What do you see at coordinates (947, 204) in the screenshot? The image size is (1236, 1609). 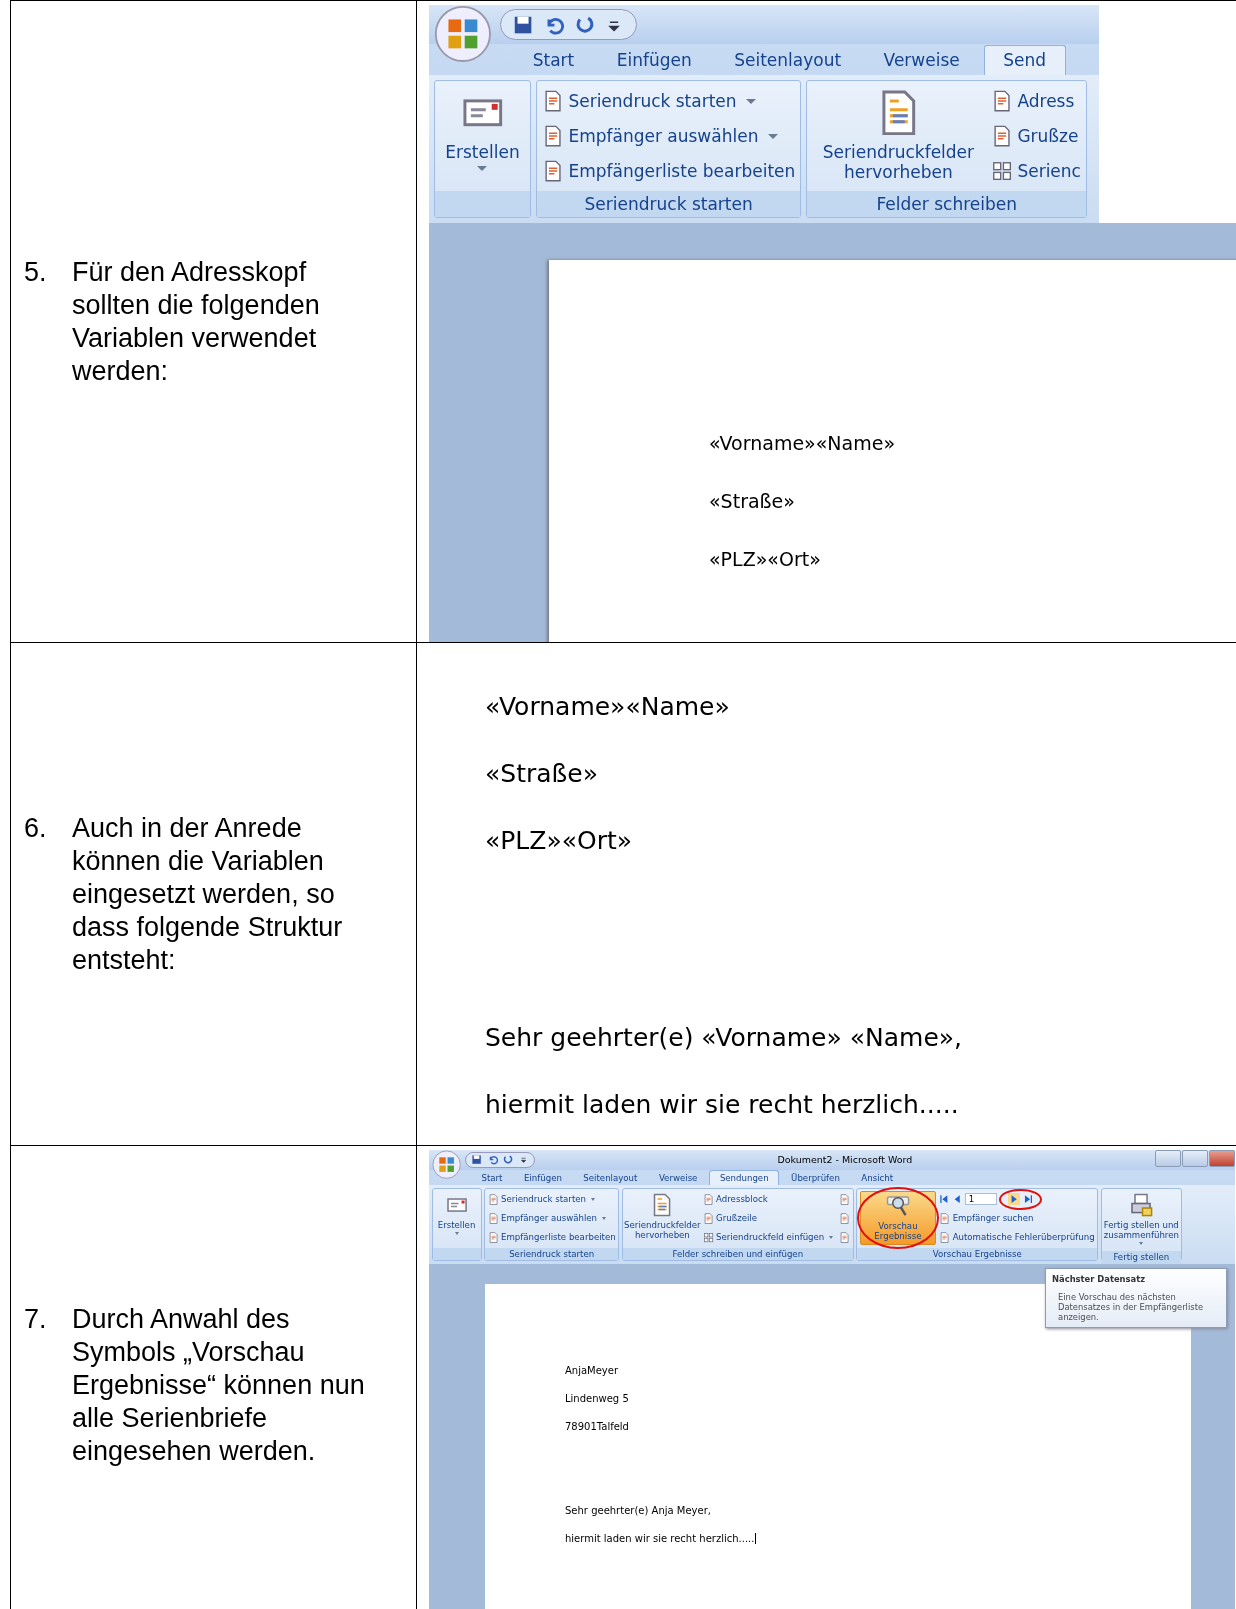 I see `group-label: Felder schreiben` at bounding box center [947, 204].